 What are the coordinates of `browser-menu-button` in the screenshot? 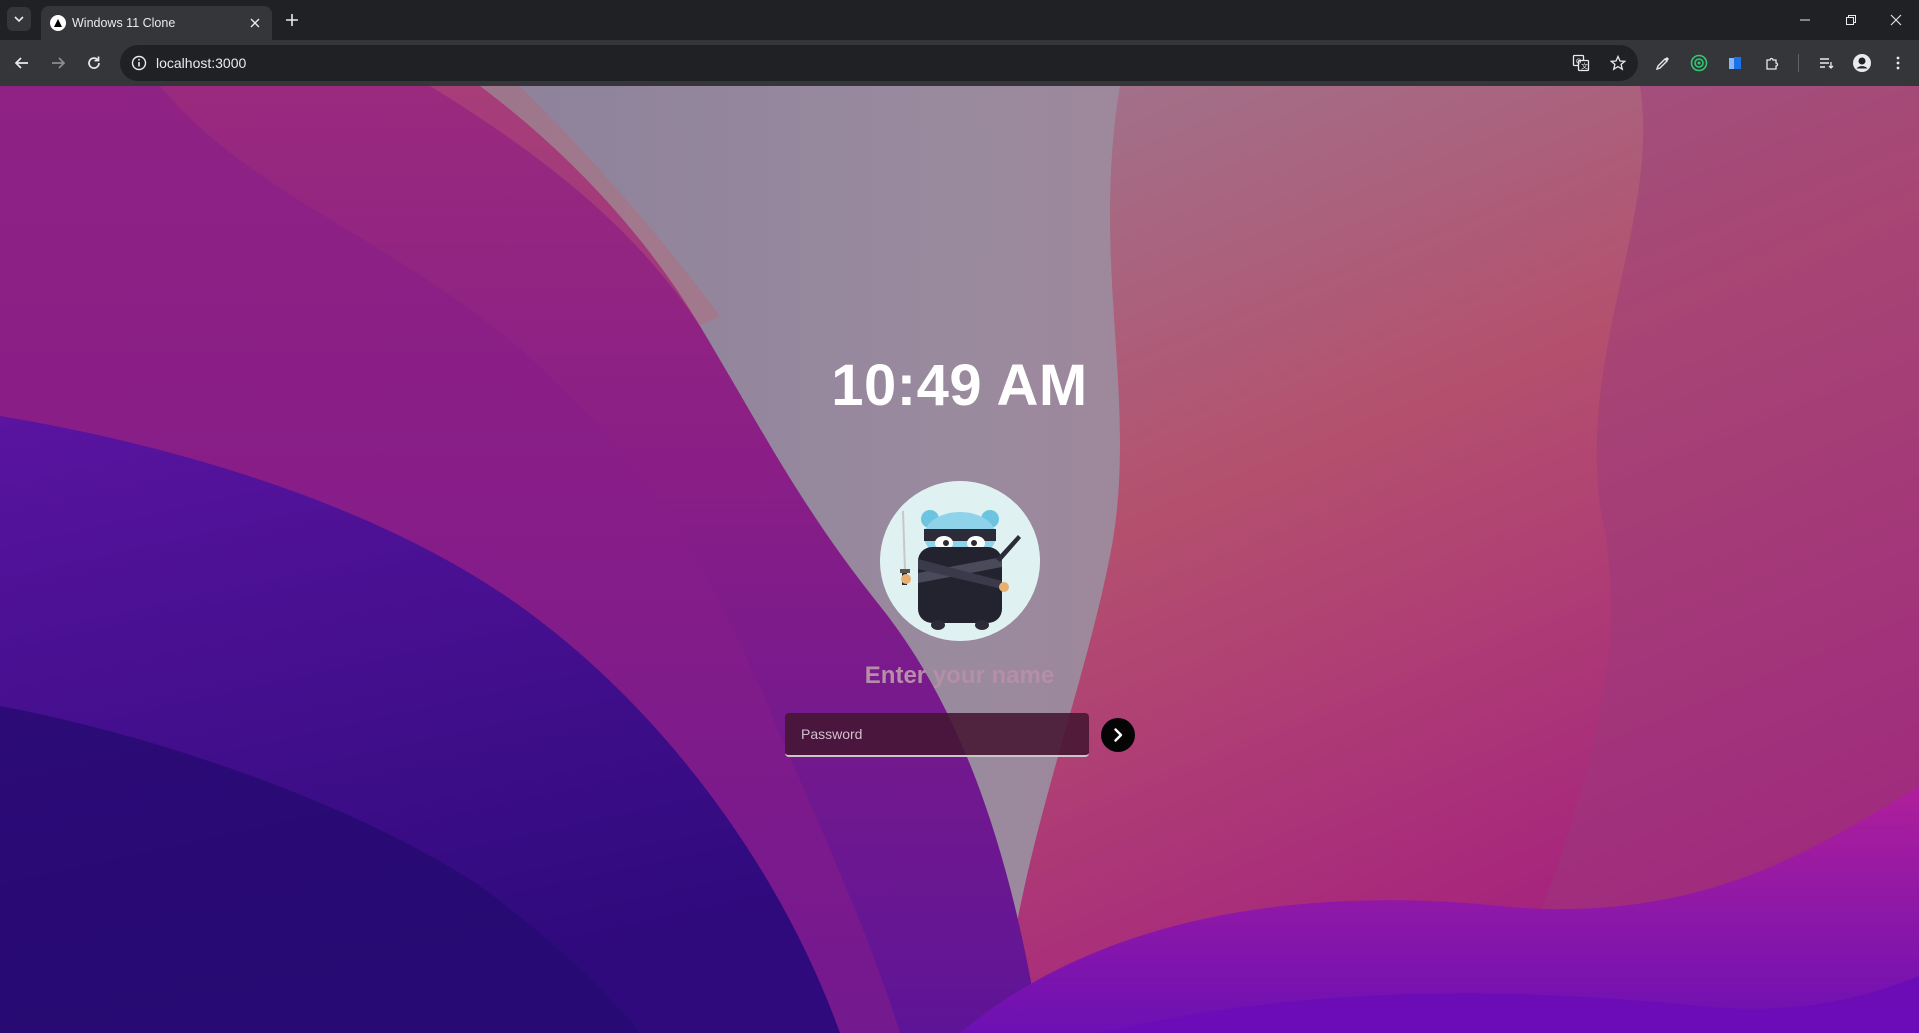 It's located at (1898, 63).